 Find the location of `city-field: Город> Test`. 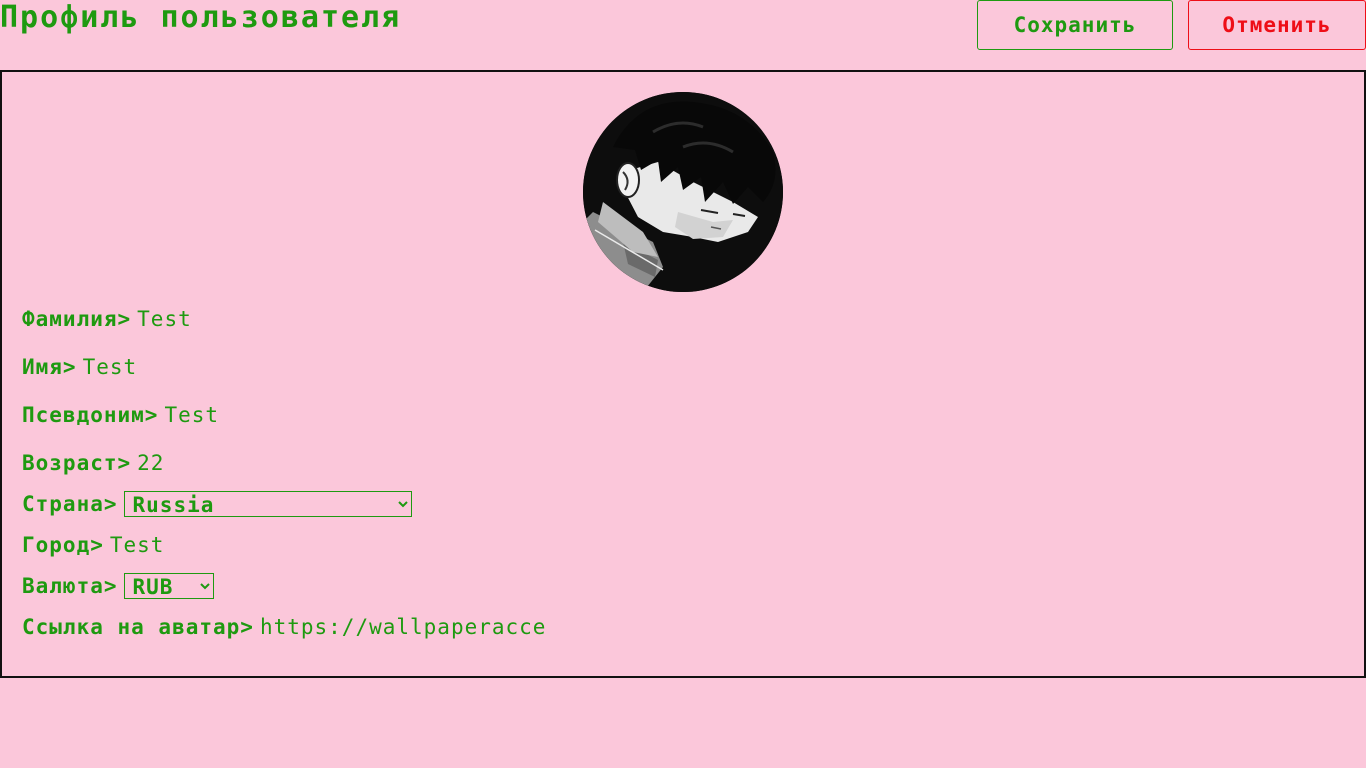

city-field: Город> Test is located at coordinates (93, 545).